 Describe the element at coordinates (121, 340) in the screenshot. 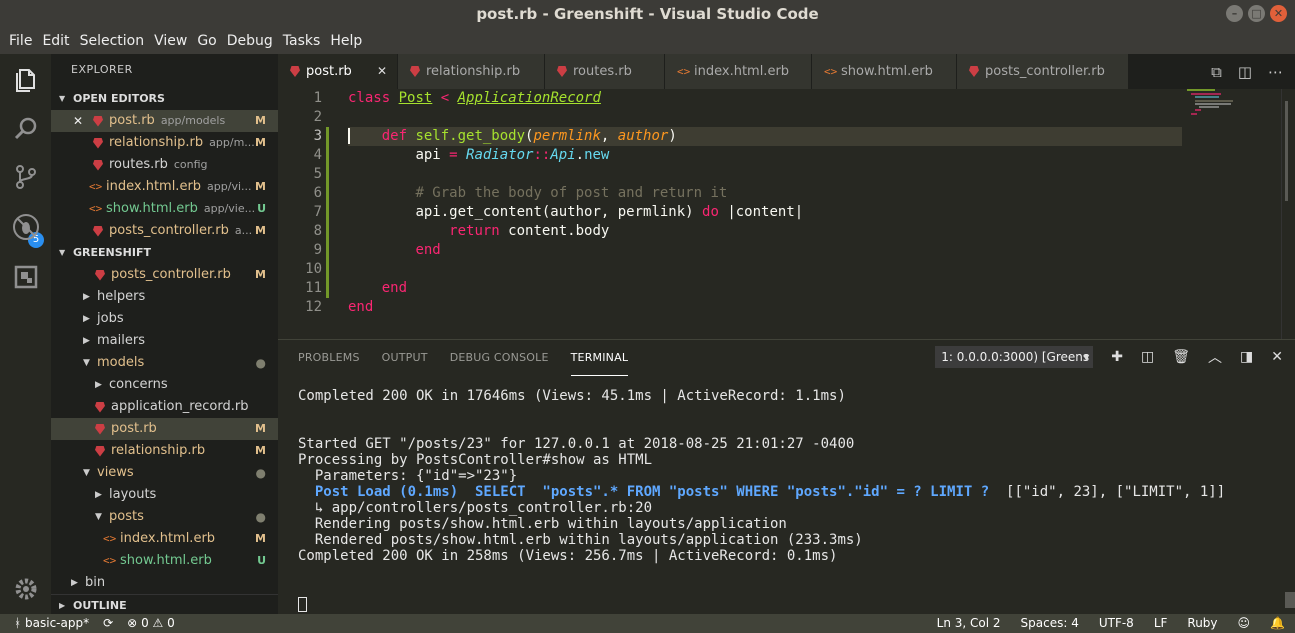

I see `folder-name: mailers` at that location.